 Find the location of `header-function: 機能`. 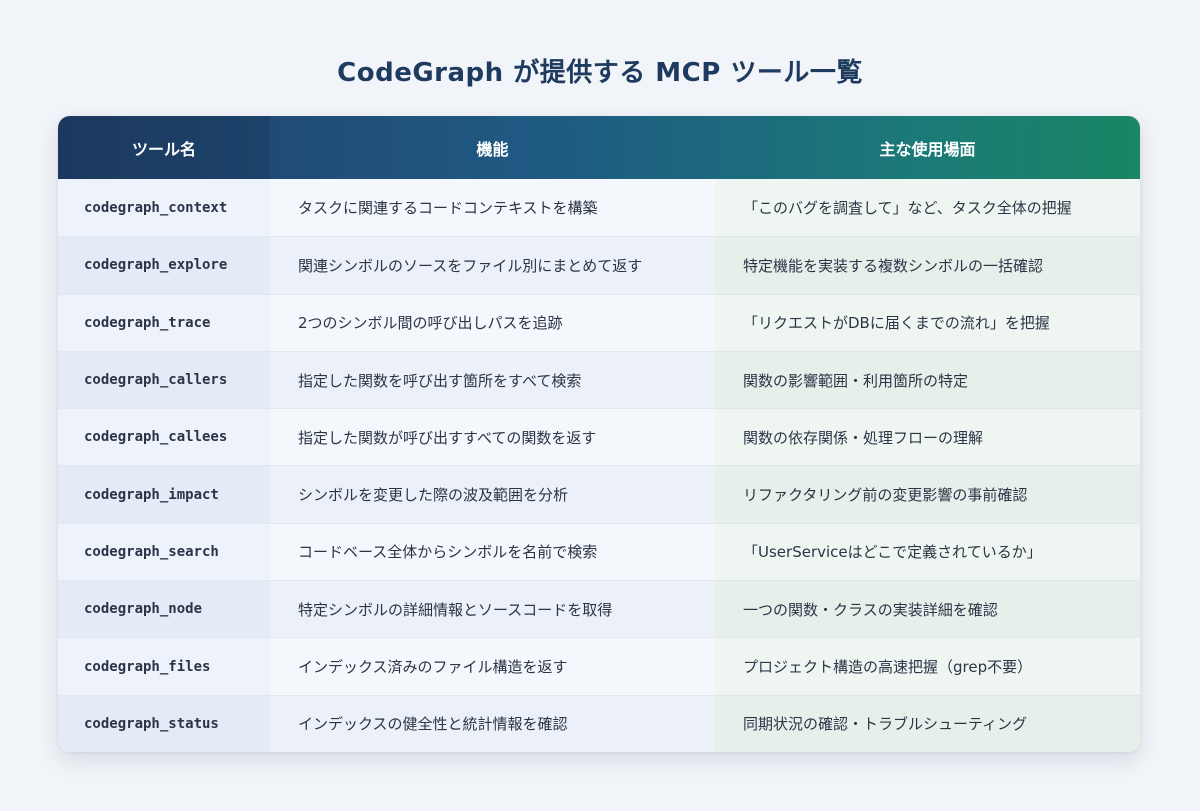

header-function: 機能 is located at coordinates (492, 149).